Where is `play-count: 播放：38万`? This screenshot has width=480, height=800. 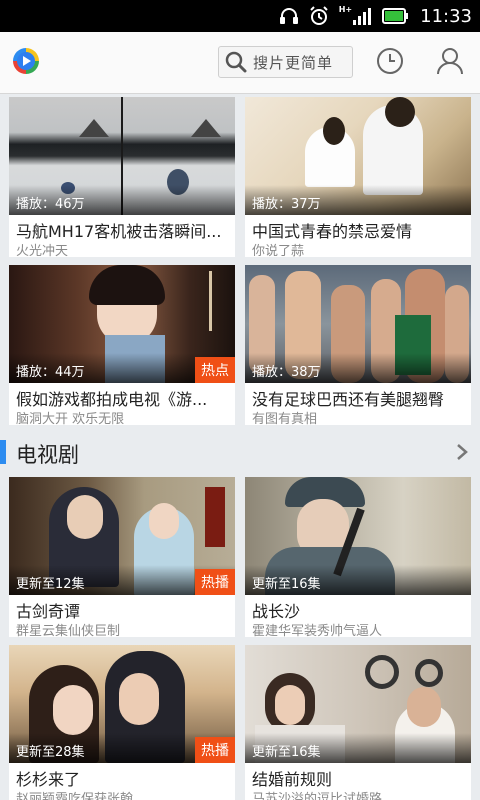
play-count: 播放：38万 is located at coordinates (286, 372).